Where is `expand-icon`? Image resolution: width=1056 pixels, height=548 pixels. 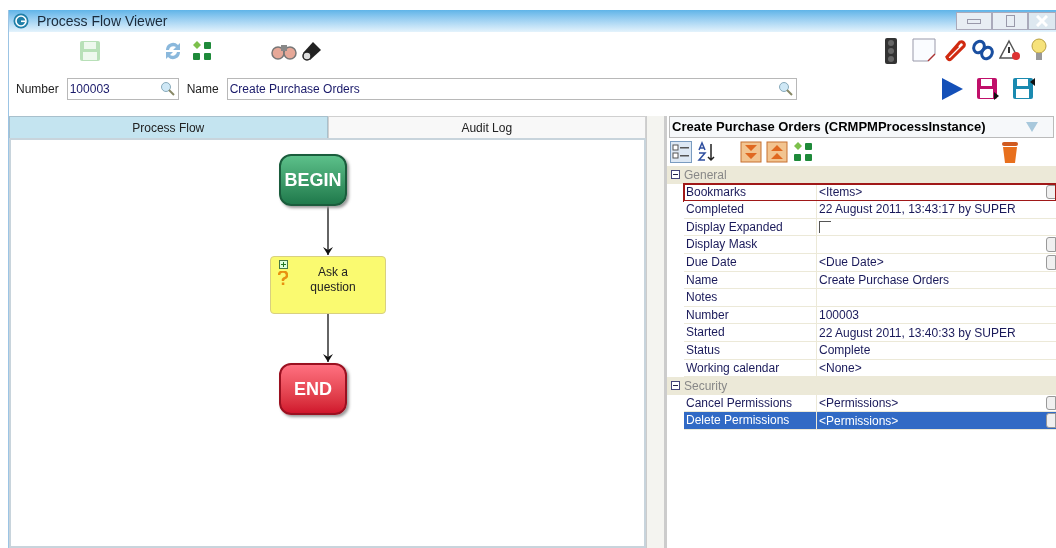 expand-icon is located at coordinates (283, 264).